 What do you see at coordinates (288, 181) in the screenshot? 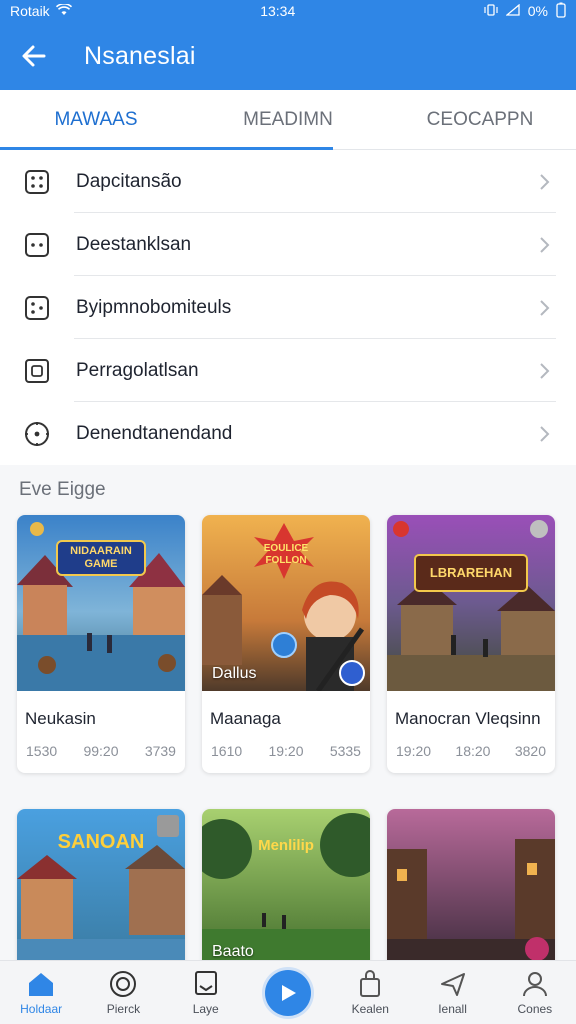
I see `list-item: Dapcitansão` at bounding box center [288, 181].